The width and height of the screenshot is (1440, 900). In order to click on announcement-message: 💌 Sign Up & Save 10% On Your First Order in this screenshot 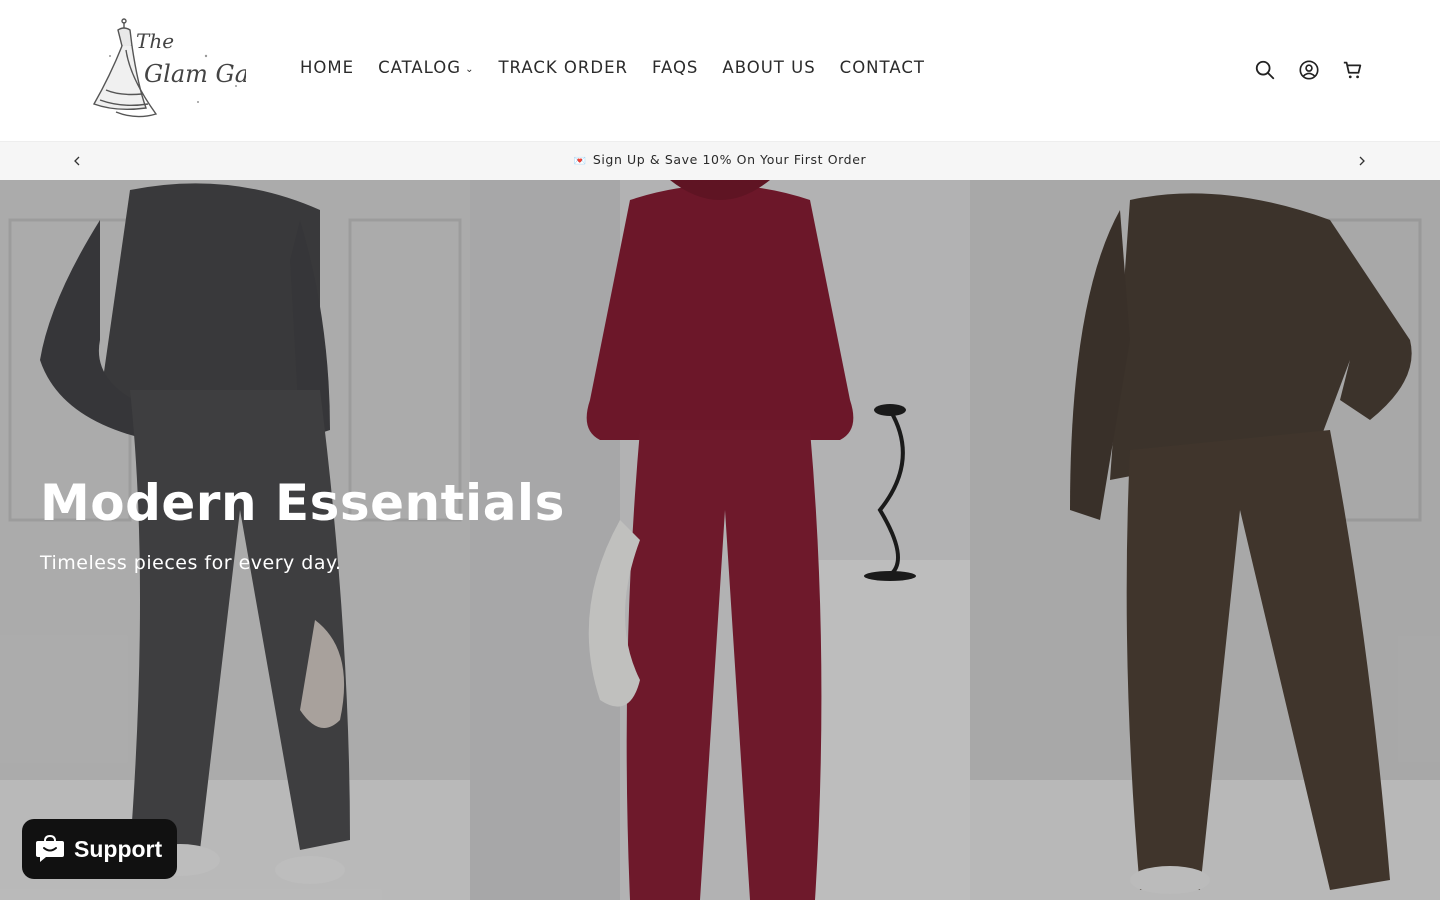, I will do `click(720, 159)`.